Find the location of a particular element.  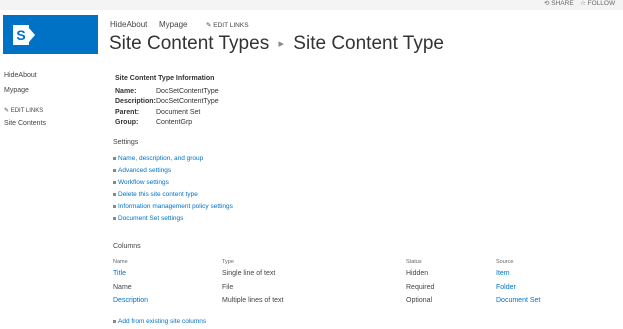

description-value: DocSetContentType is located at coordinates (187, 101).